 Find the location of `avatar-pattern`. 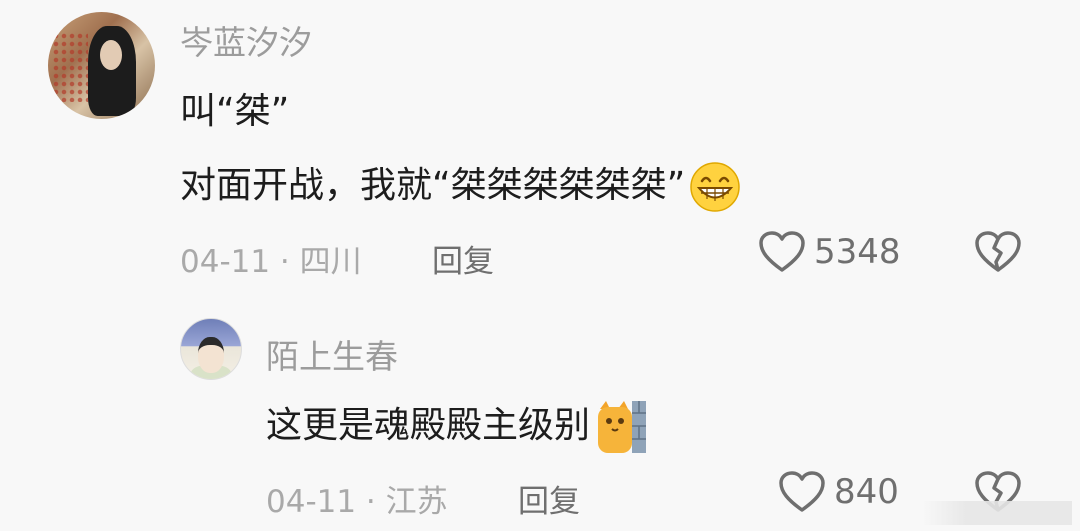

avatar-pattern is located at coordinates (70, 67).